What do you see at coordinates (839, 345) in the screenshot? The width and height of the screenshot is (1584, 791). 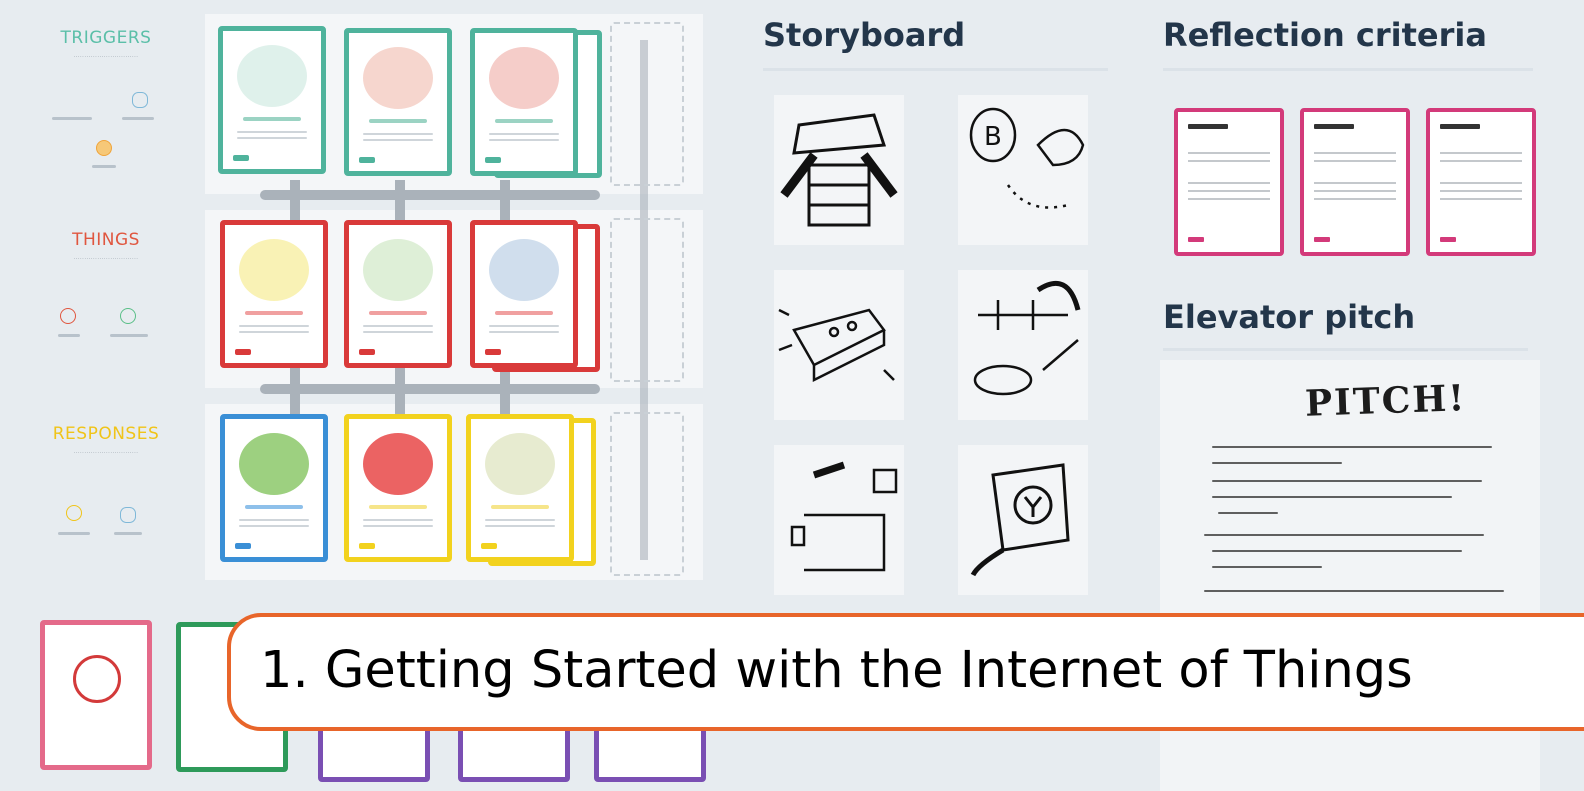 I see `storyboard-sketch-box` at bounding box center [839, 345].